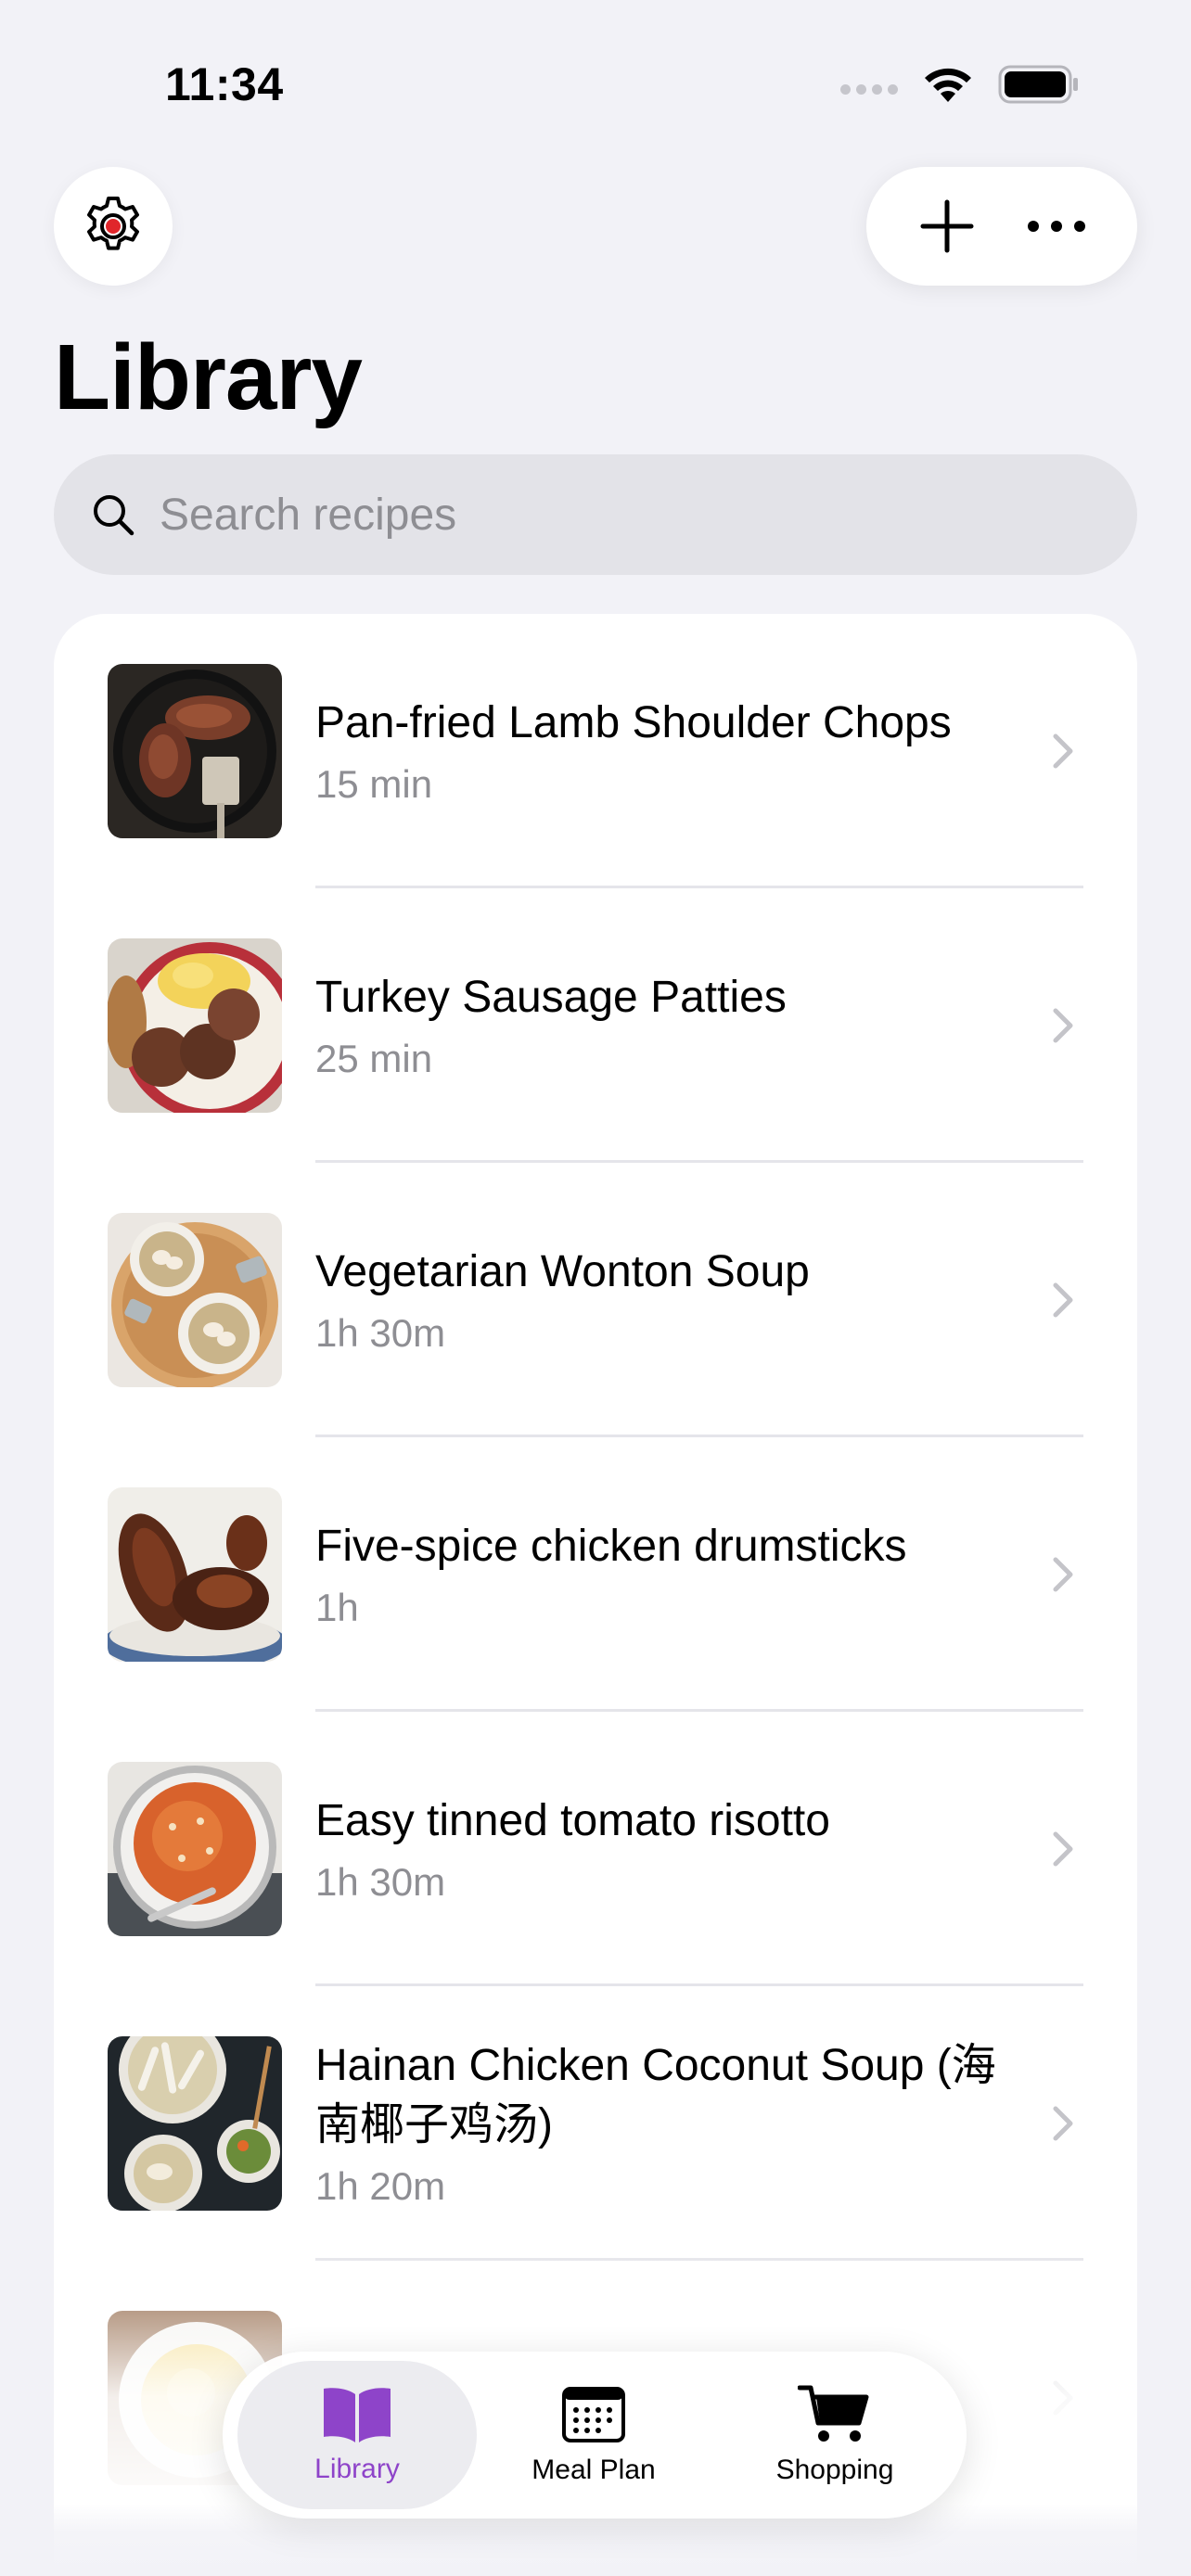  What do you see at coordinates (834, 2470) in the screenshot?
I see `tab-label: Shopping` at bounding box center [834, 2470].